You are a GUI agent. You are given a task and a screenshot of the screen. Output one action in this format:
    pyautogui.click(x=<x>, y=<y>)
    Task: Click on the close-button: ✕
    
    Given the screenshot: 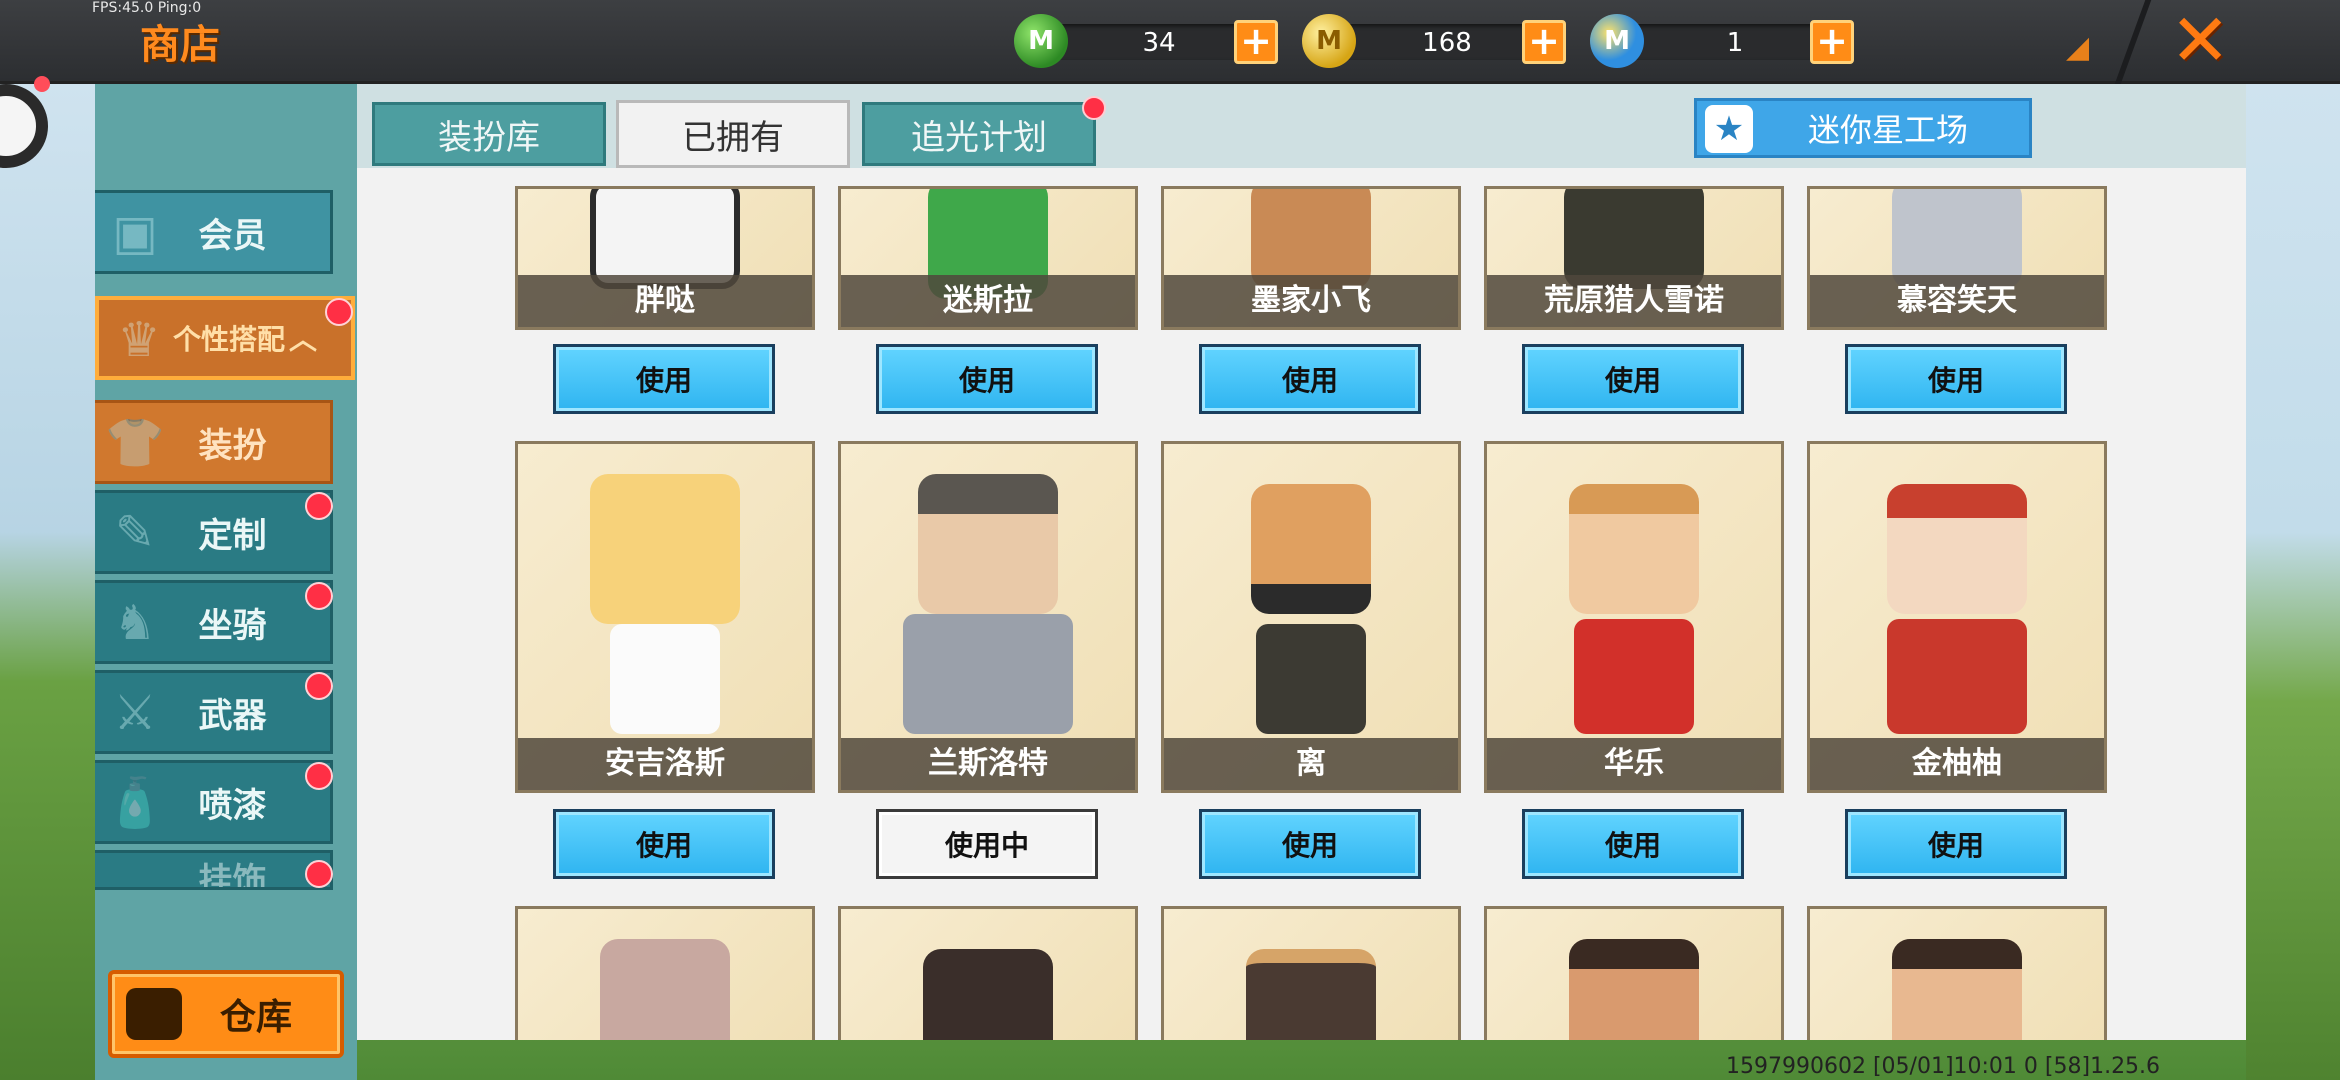 What is the action you would take?
    pyautogui.click(x=2200, y=40)
    